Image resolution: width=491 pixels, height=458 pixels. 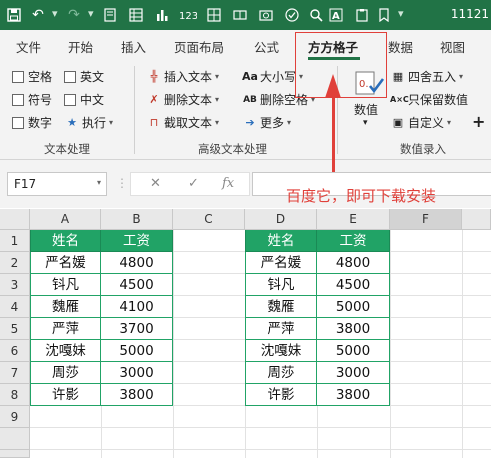 What do you see at coordinates (15, 241) in the screenshot?
I see `row-header-1: 1` at bounding box center [15, 241].